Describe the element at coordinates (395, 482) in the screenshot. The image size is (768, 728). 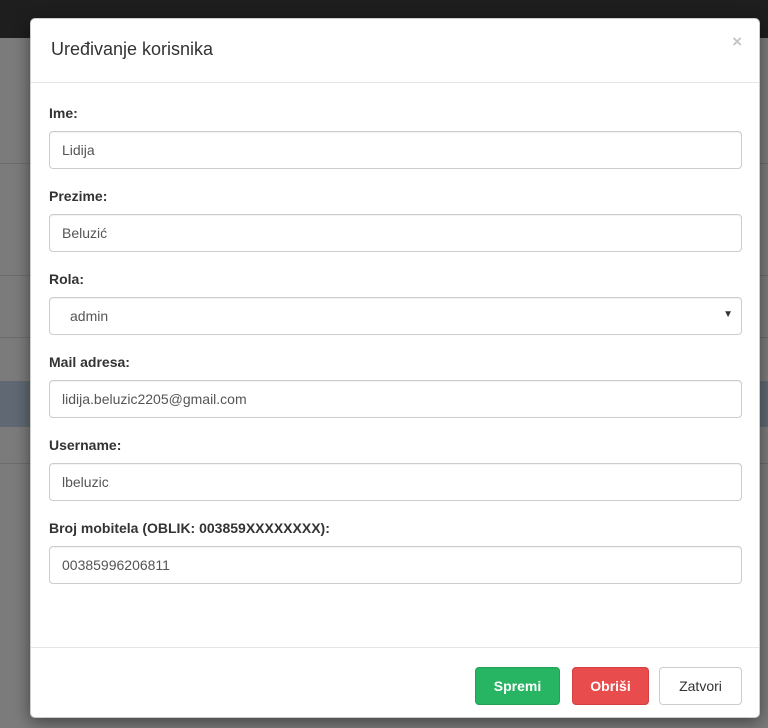
I see `username-input` at that location.